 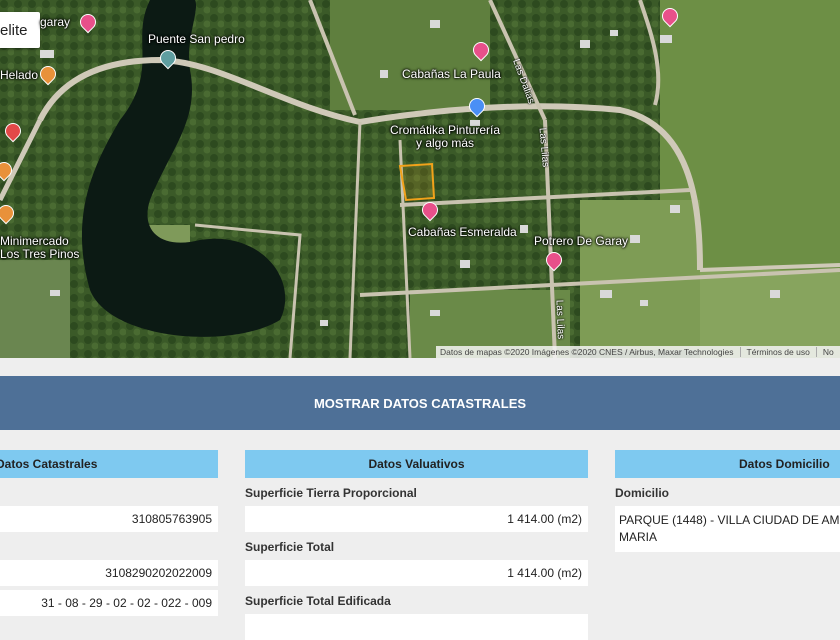 I want to click on valuation-title: Datos Valuativos, so click(x=416, y=464).